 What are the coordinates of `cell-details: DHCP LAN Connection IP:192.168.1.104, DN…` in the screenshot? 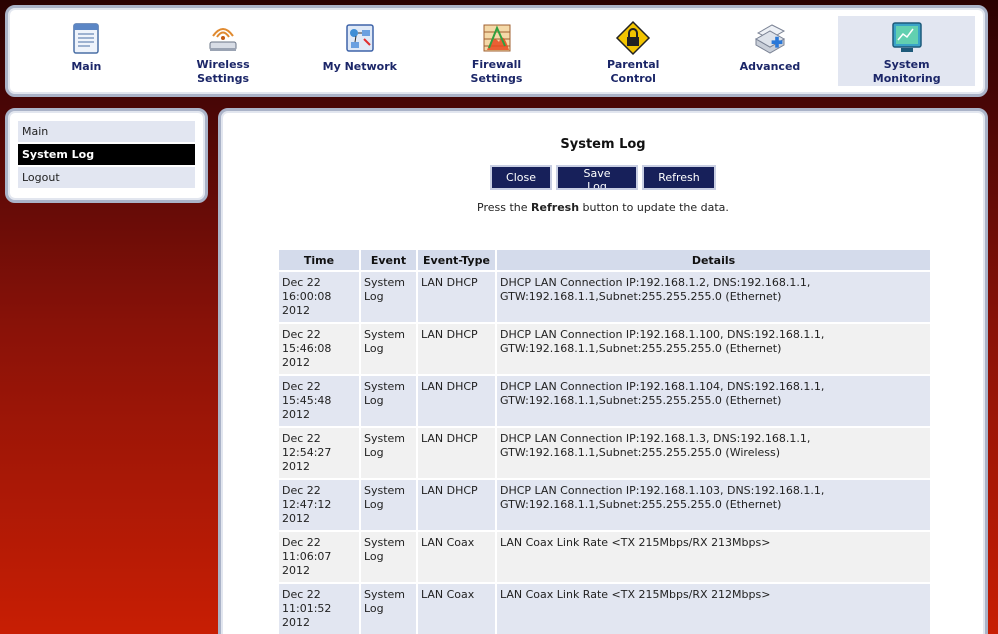 It's located at (713, 401).